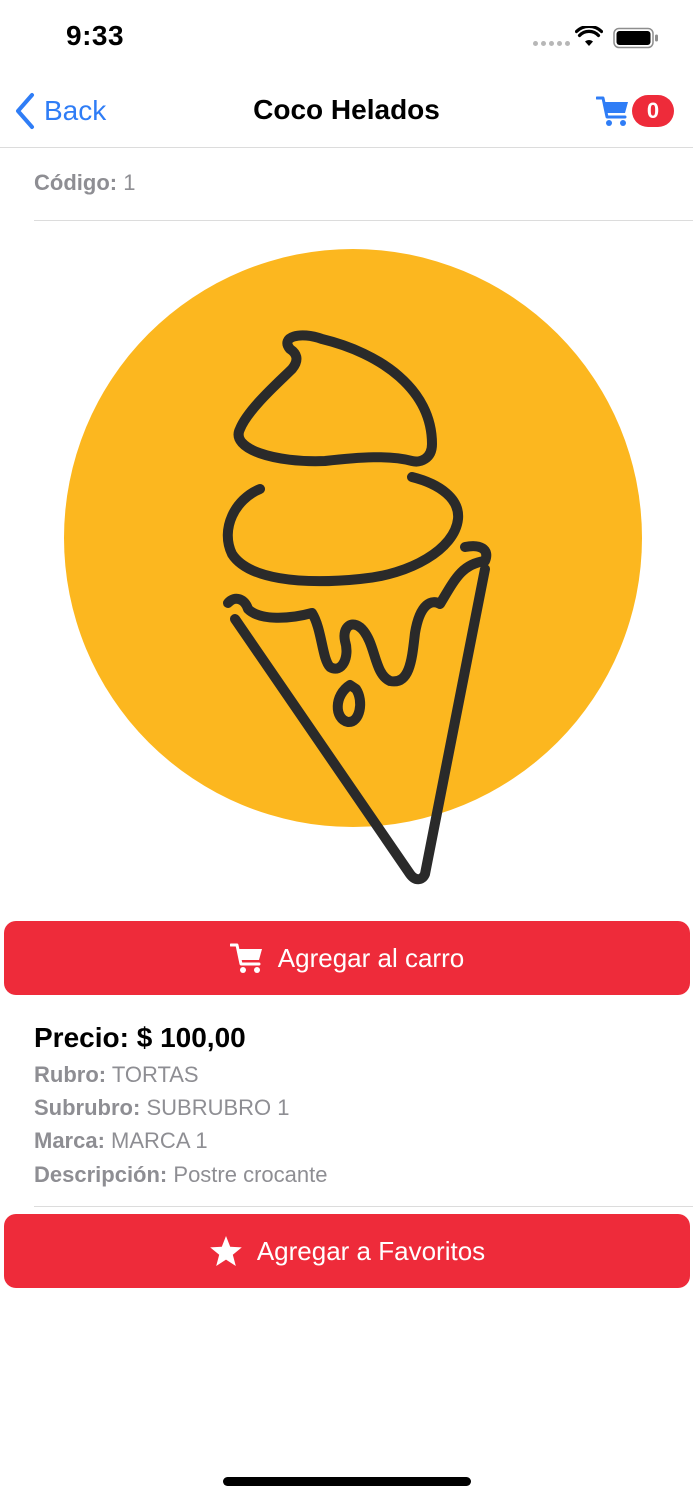 This screenshot has height=1500, width=693. I want to click on cellular-signal-icon, so click(551, 43).